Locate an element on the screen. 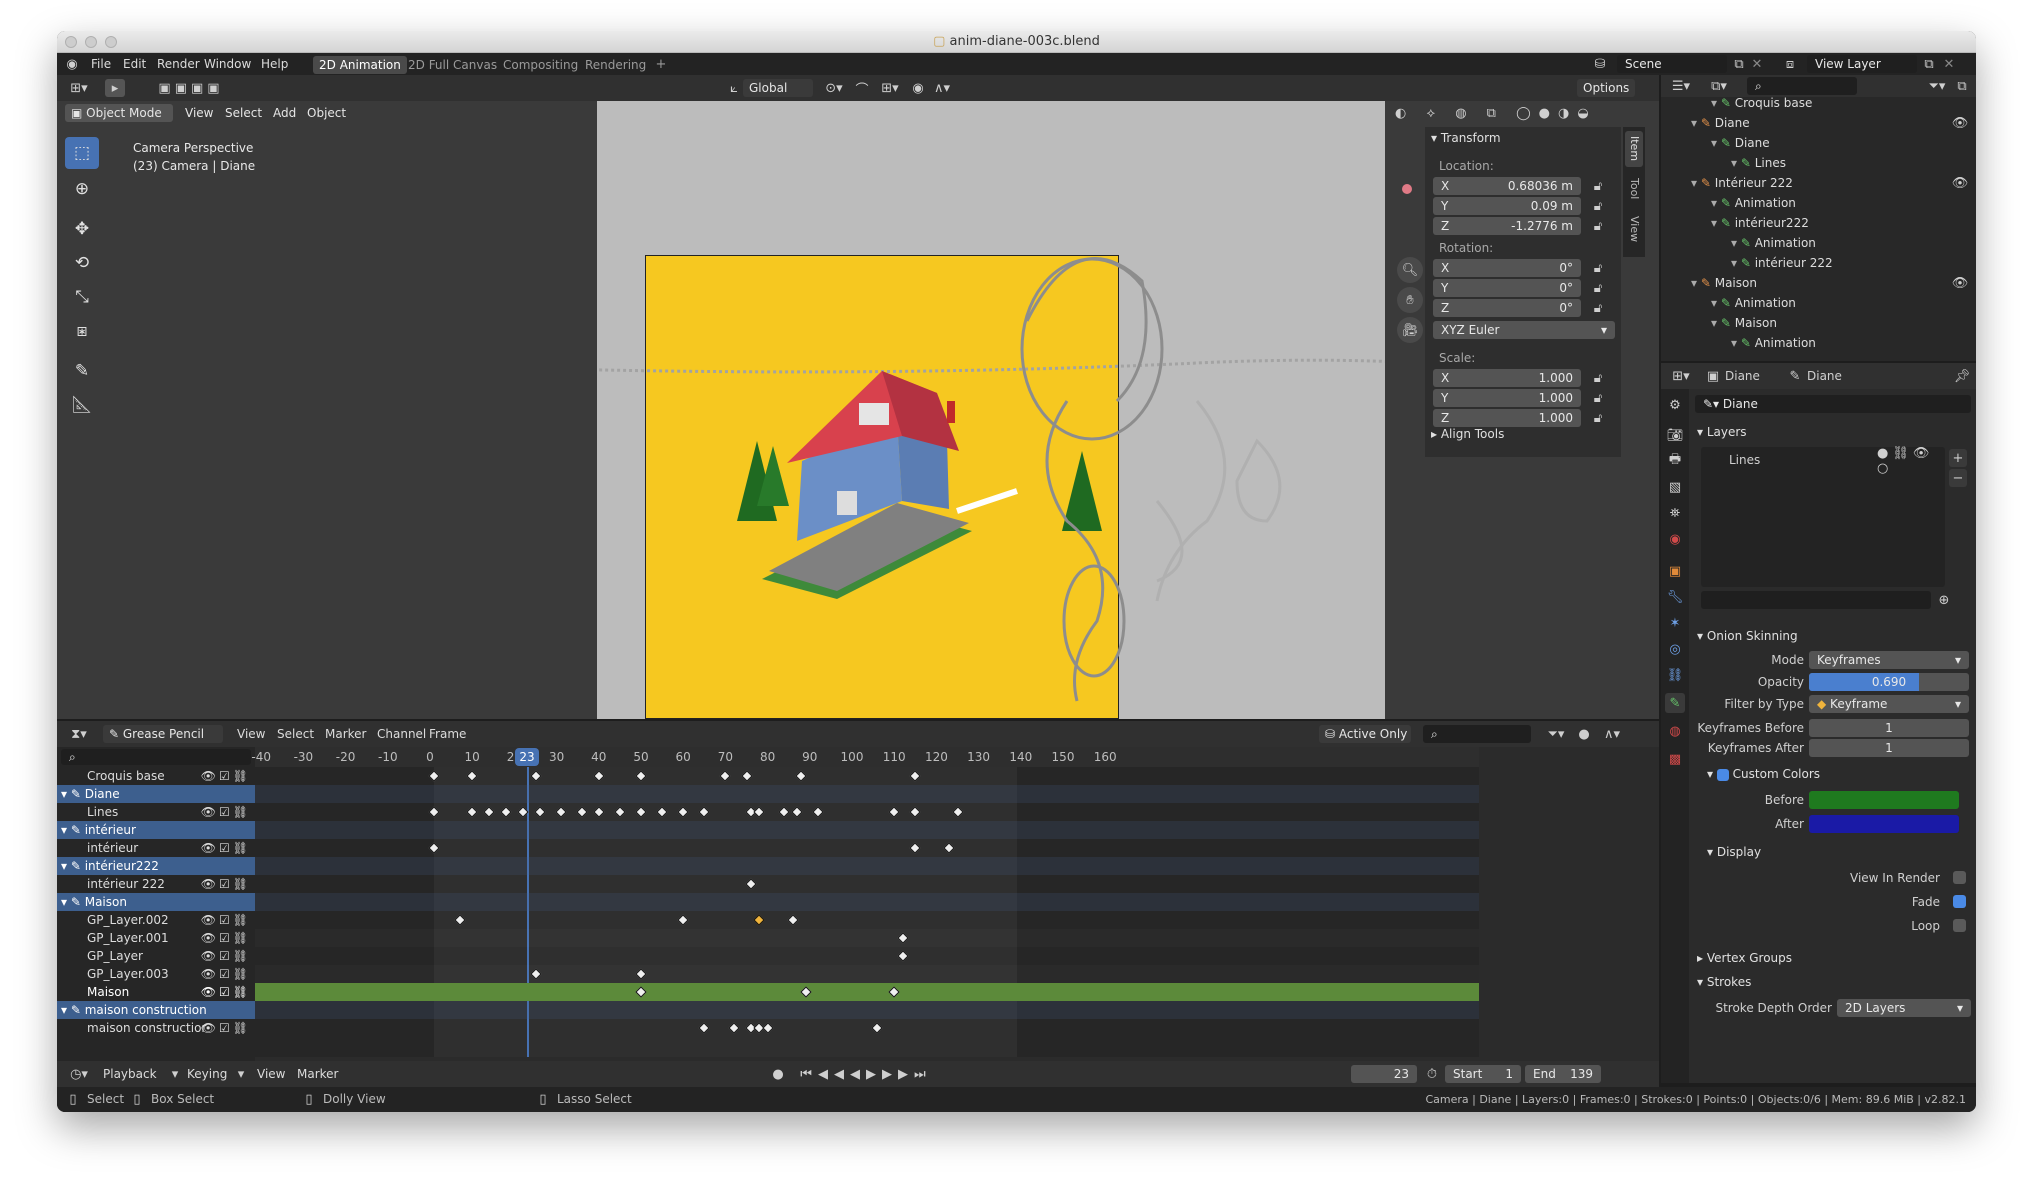 This screenshot has width=2032, height=1192. menu-window: Window is located at coordinates (227, 64).